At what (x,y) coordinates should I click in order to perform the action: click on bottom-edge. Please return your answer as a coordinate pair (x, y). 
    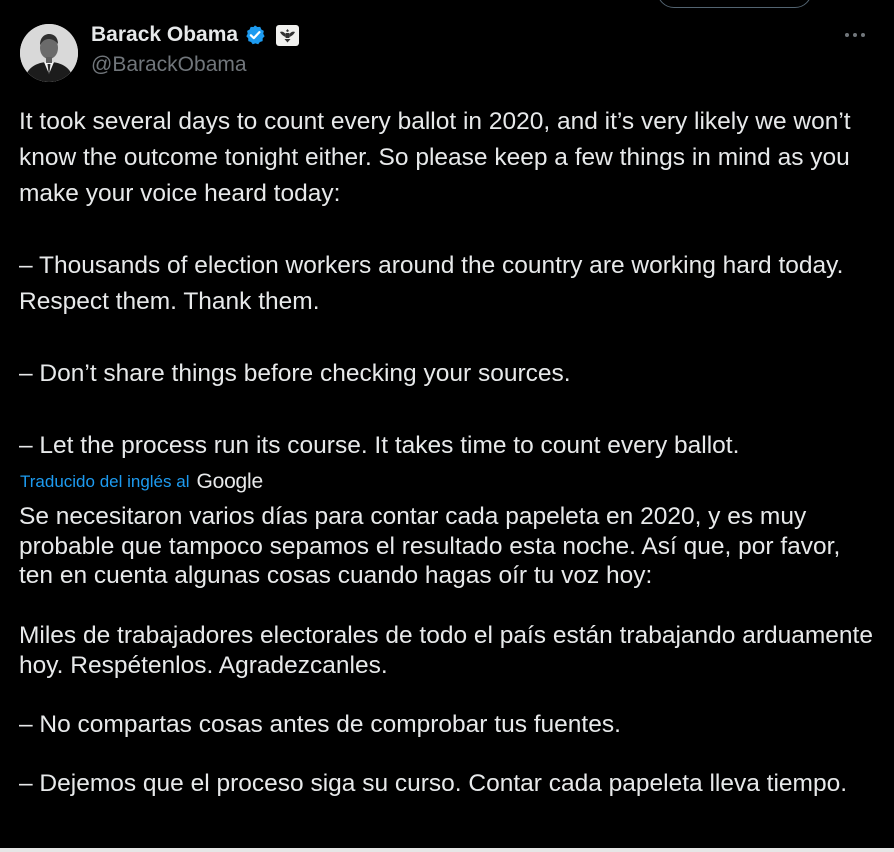
    Looking at the image, I should click on (447, 850).